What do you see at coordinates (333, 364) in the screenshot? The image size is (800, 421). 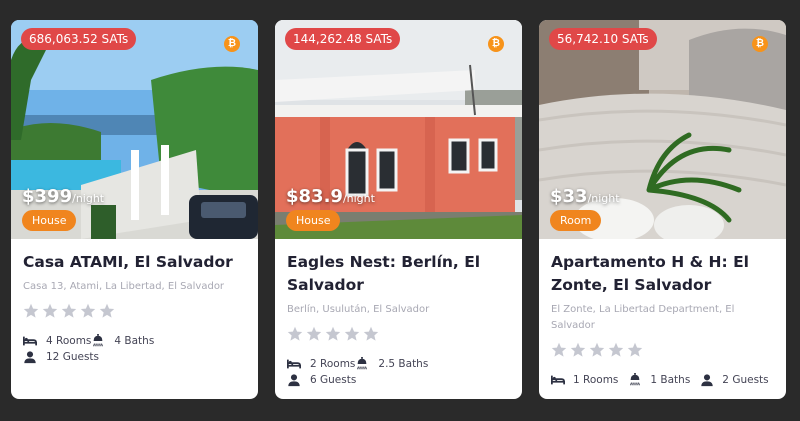 I see `rooms-count: 2 Rooms` at bounding box center [333, 364].